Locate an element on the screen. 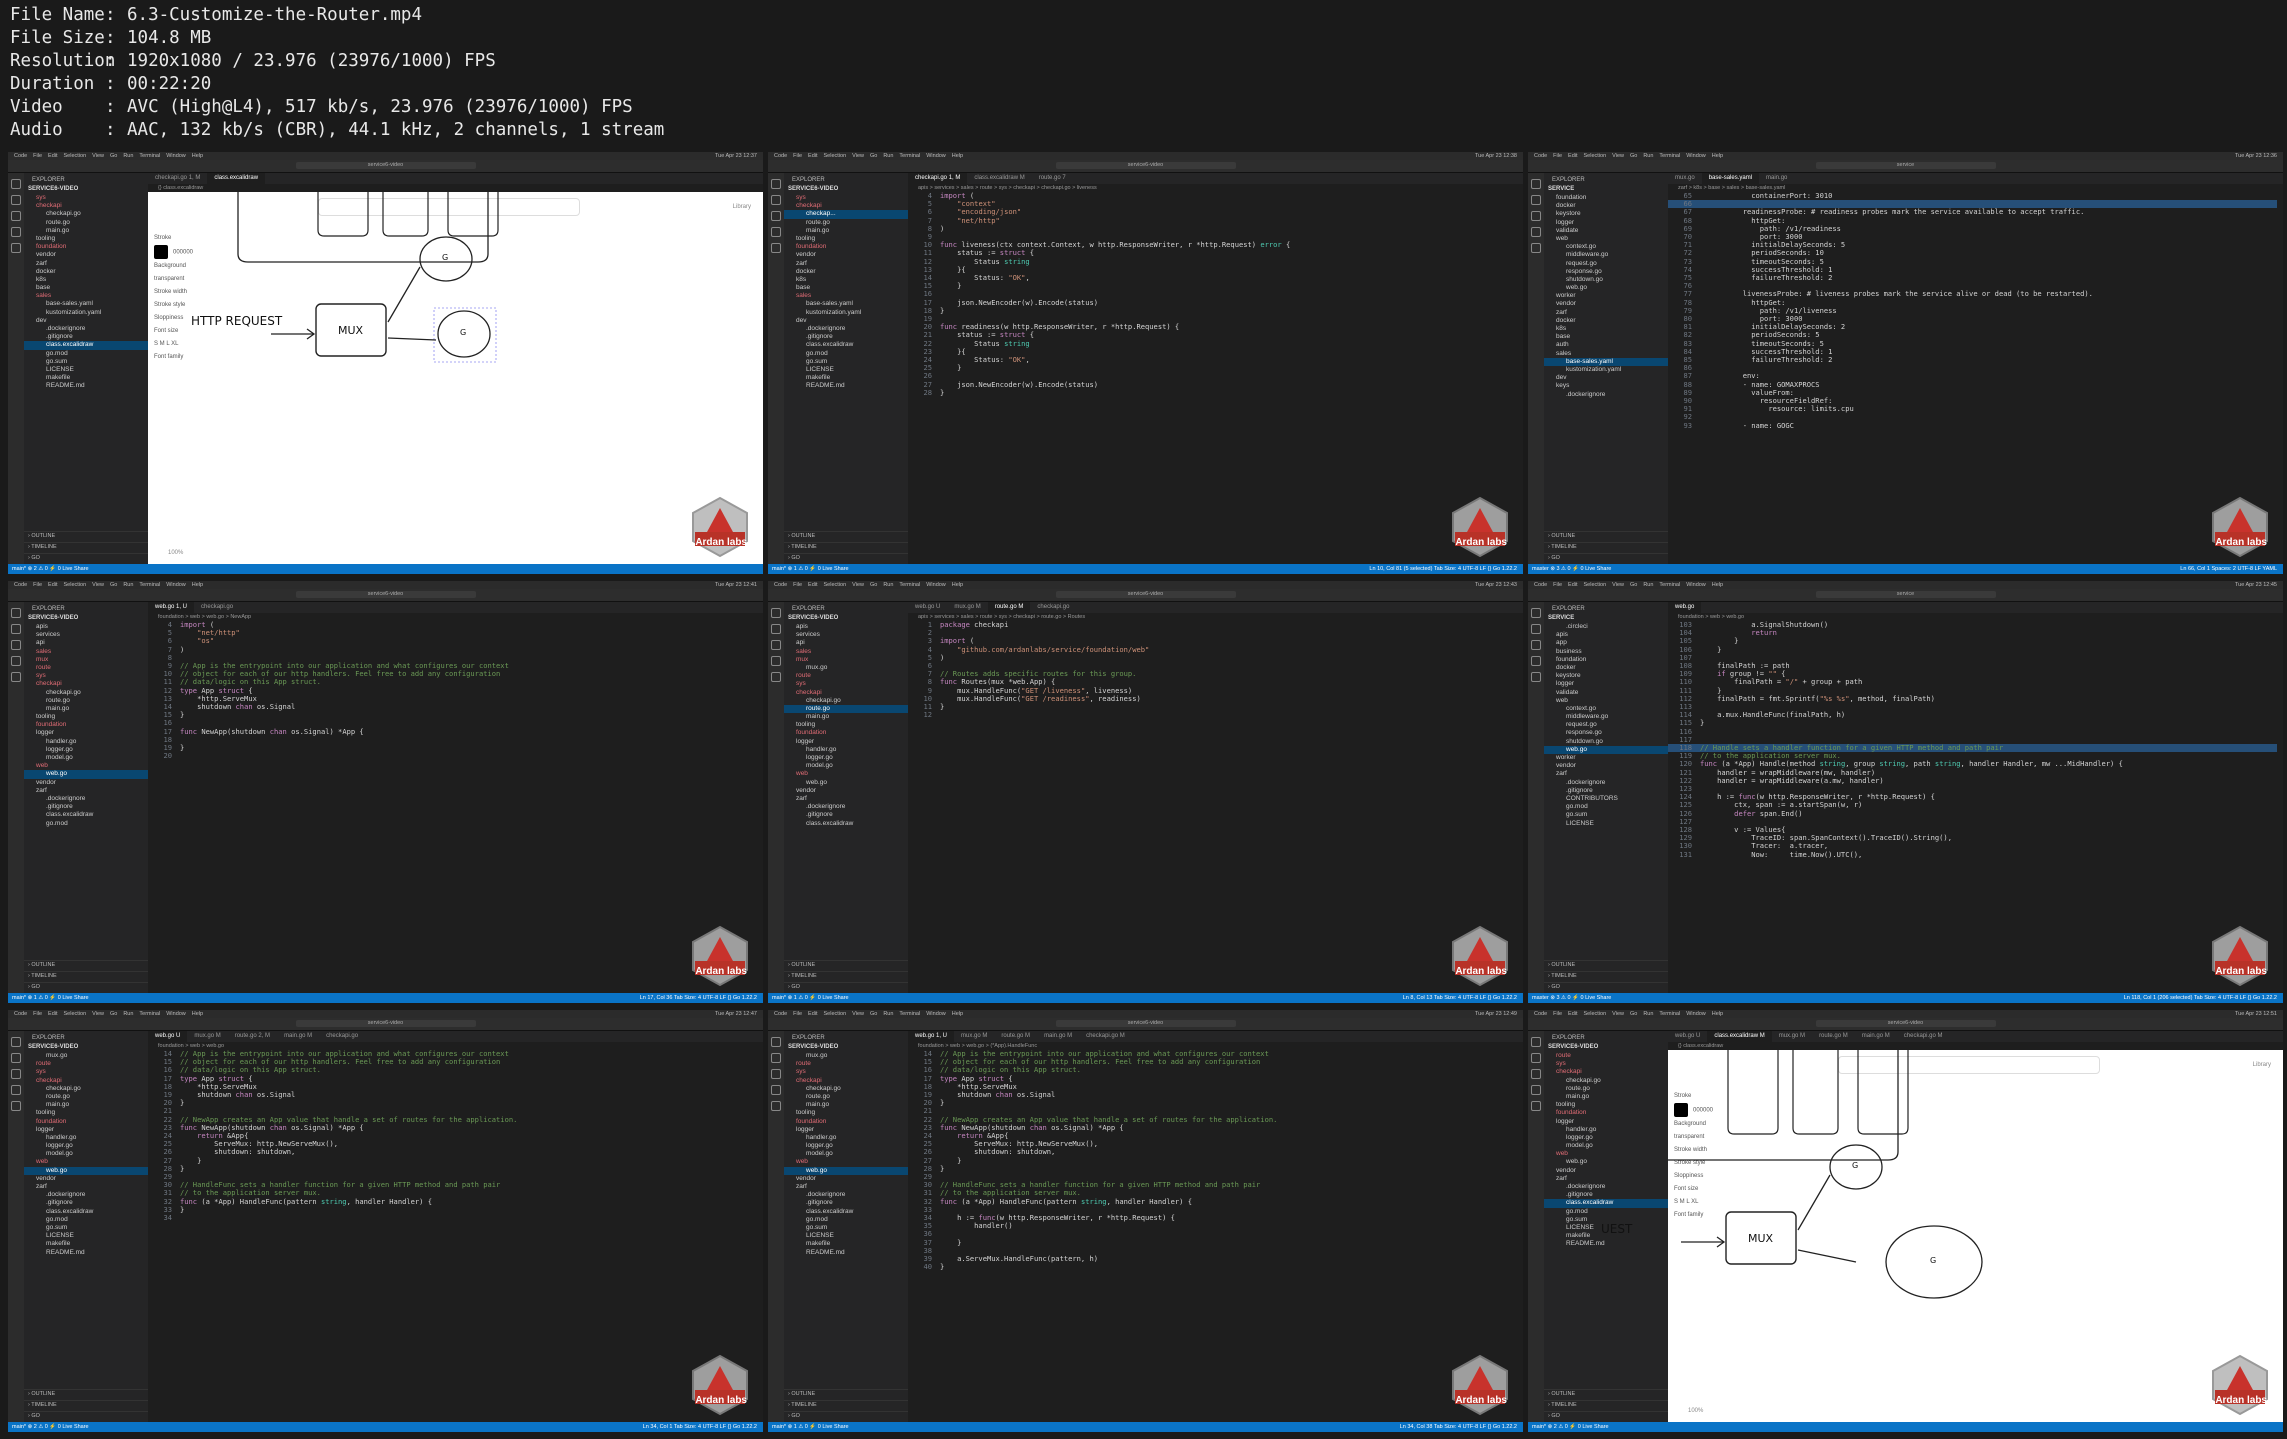 The width and height of the screenshot is (2287, 1439). file-tree-item: shutdown.go is located at coordinates (1606, 742).